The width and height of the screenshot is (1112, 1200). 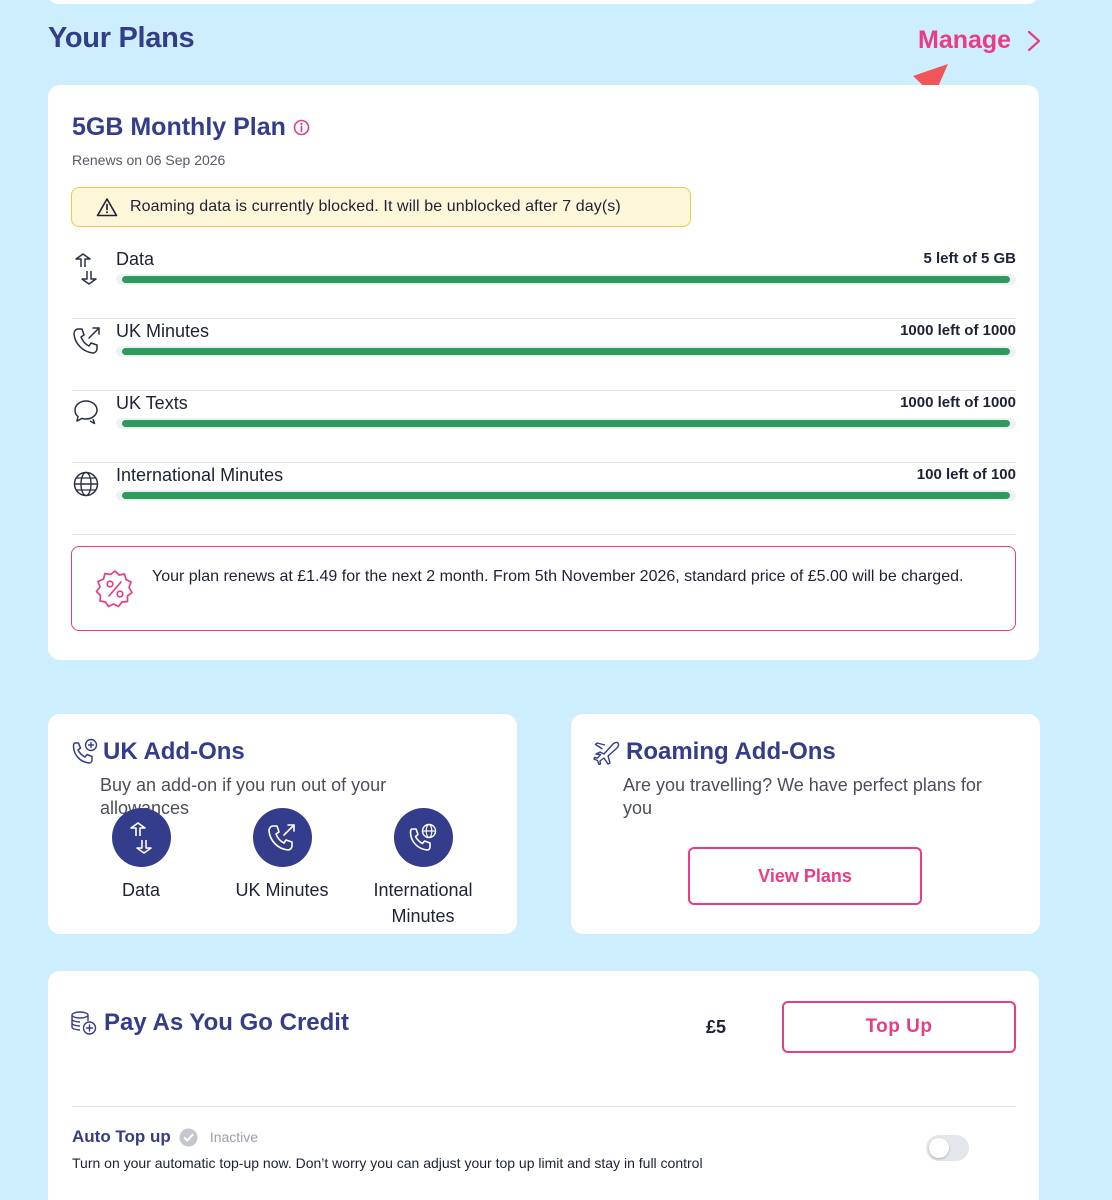 I want to click on auto-topup-label: Auto Top up, so click(x=121, y=1136).